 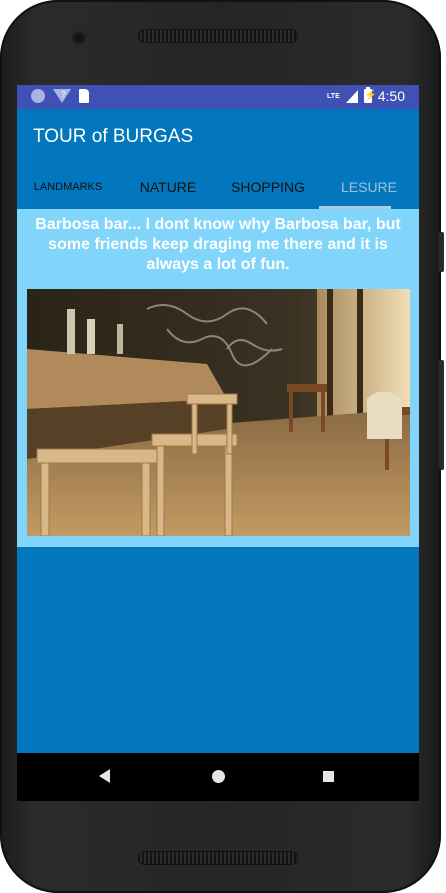 What do you see at coordinates (351, 96) in the screenshot?
I see `signal-icon` at bounding box center [351, 96].